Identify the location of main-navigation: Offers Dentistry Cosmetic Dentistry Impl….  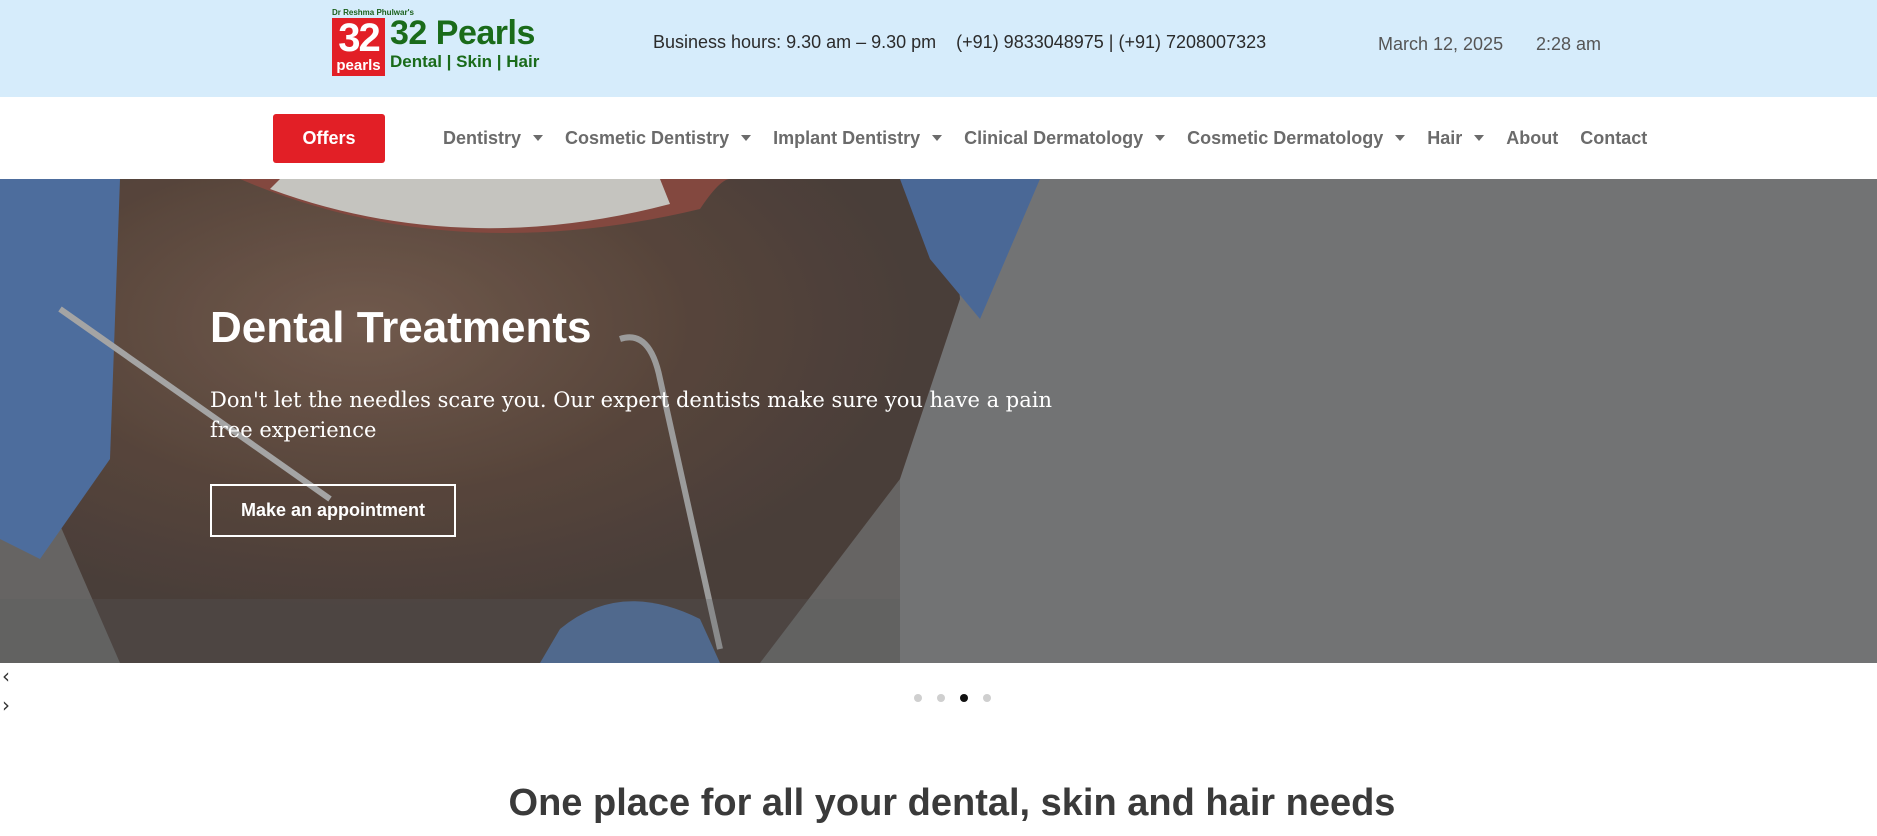
(938, 138).